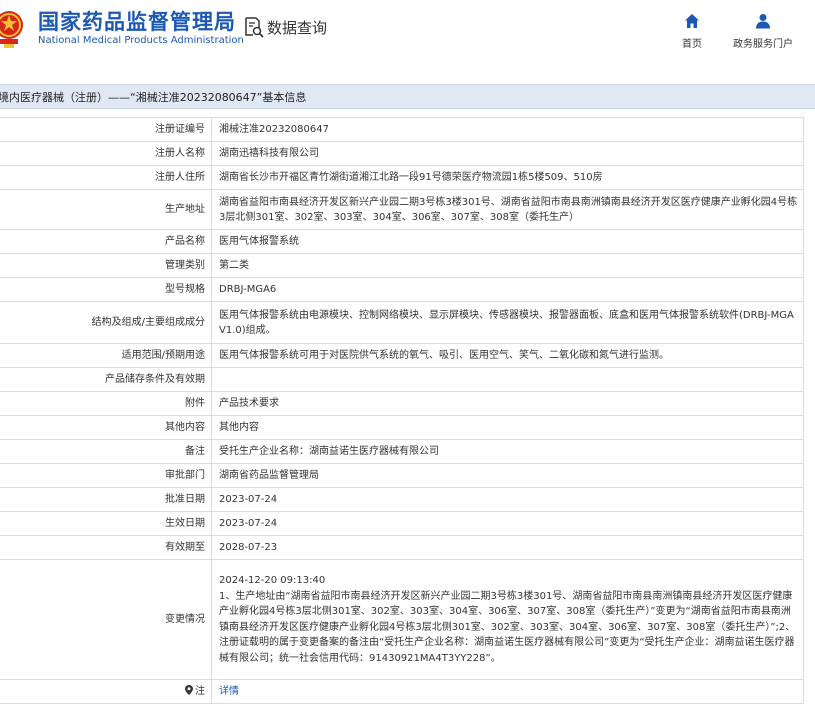  Describe the element at coordinates (106, 523) in the screenshot. I see `row-label: 生效日期` at that location.